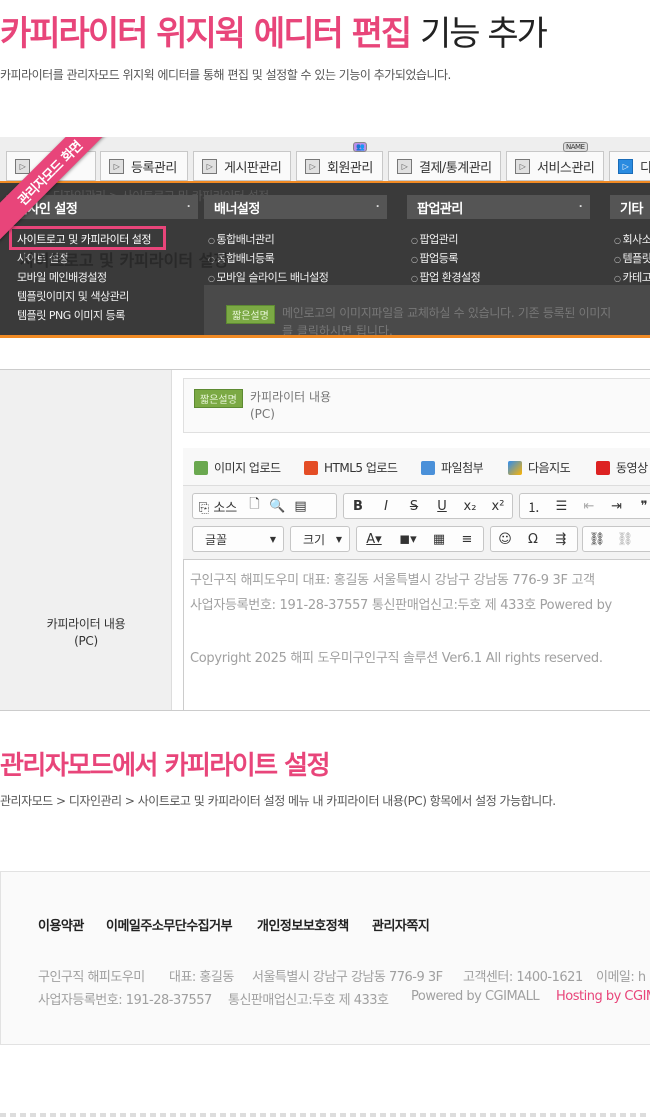 This screenshot has width=650, height=1119. I want to click on bold-icon: B, so click(358, 506).